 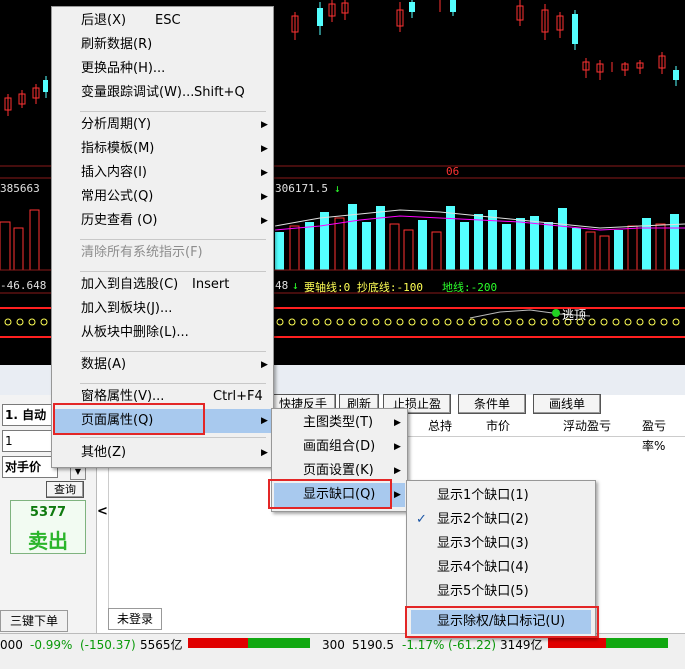 I want to click on qty-input: 1, so click(x=30, y=441).